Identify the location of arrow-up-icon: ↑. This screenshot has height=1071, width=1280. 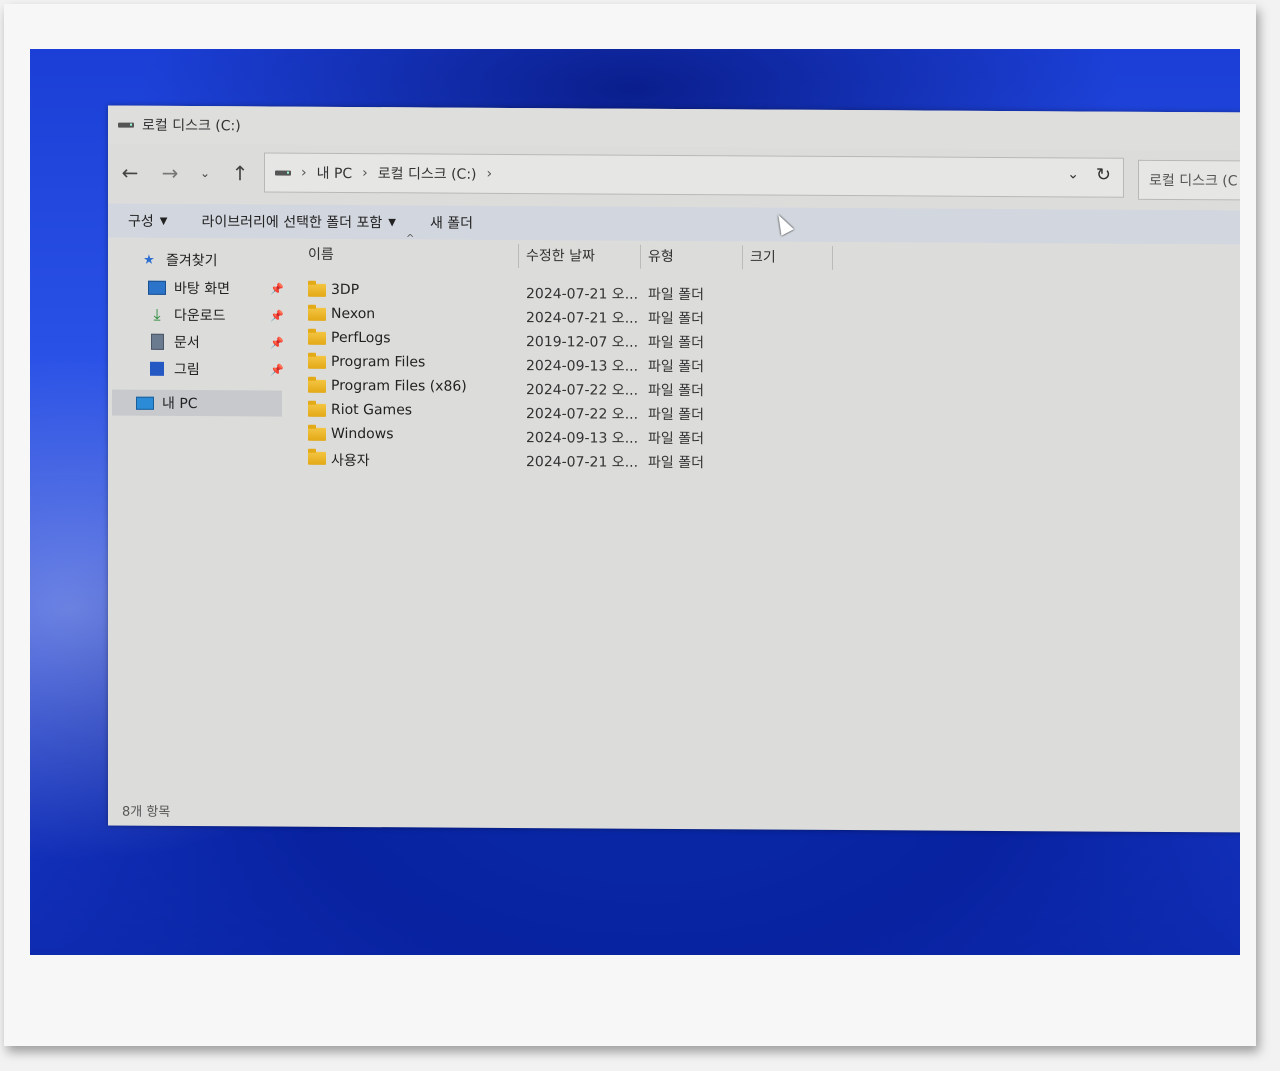
(240, 173).